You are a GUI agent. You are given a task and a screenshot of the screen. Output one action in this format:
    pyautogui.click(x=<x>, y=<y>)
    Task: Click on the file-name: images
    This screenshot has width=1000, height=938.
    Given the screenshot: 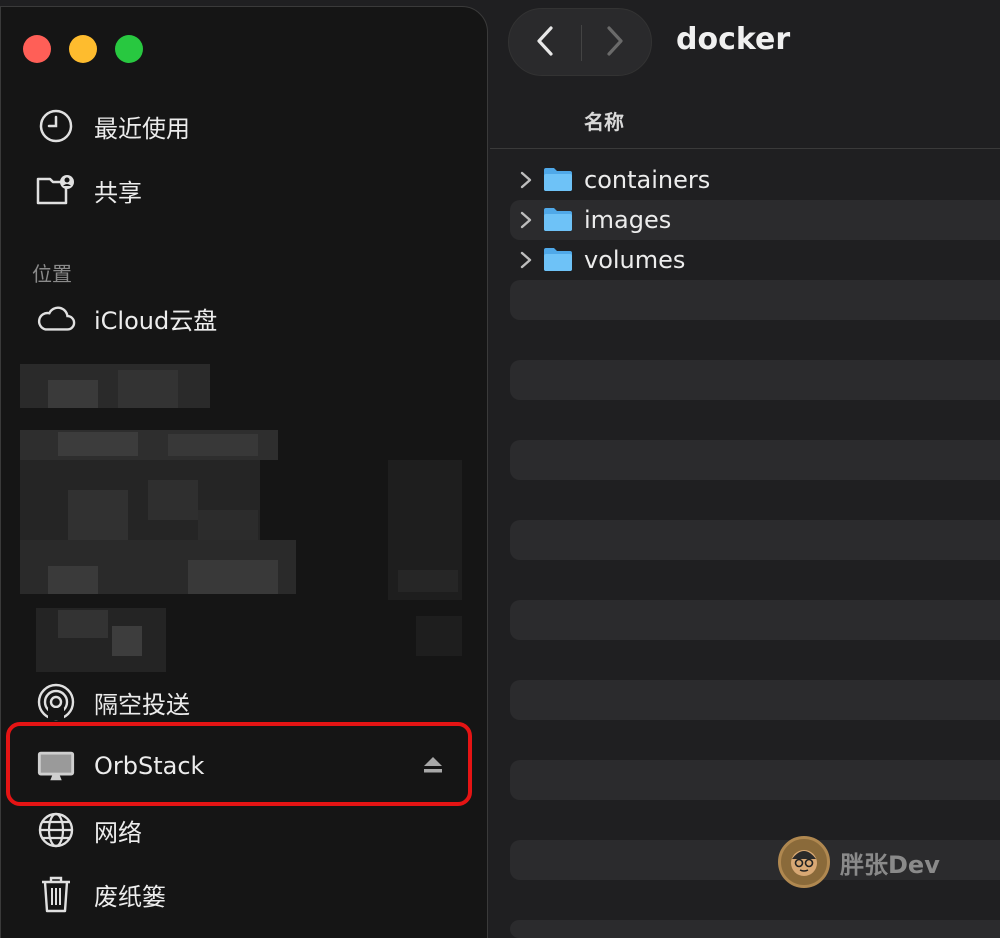 What is the action you would take?
    pyautogui.click(x=628, y=220)
    